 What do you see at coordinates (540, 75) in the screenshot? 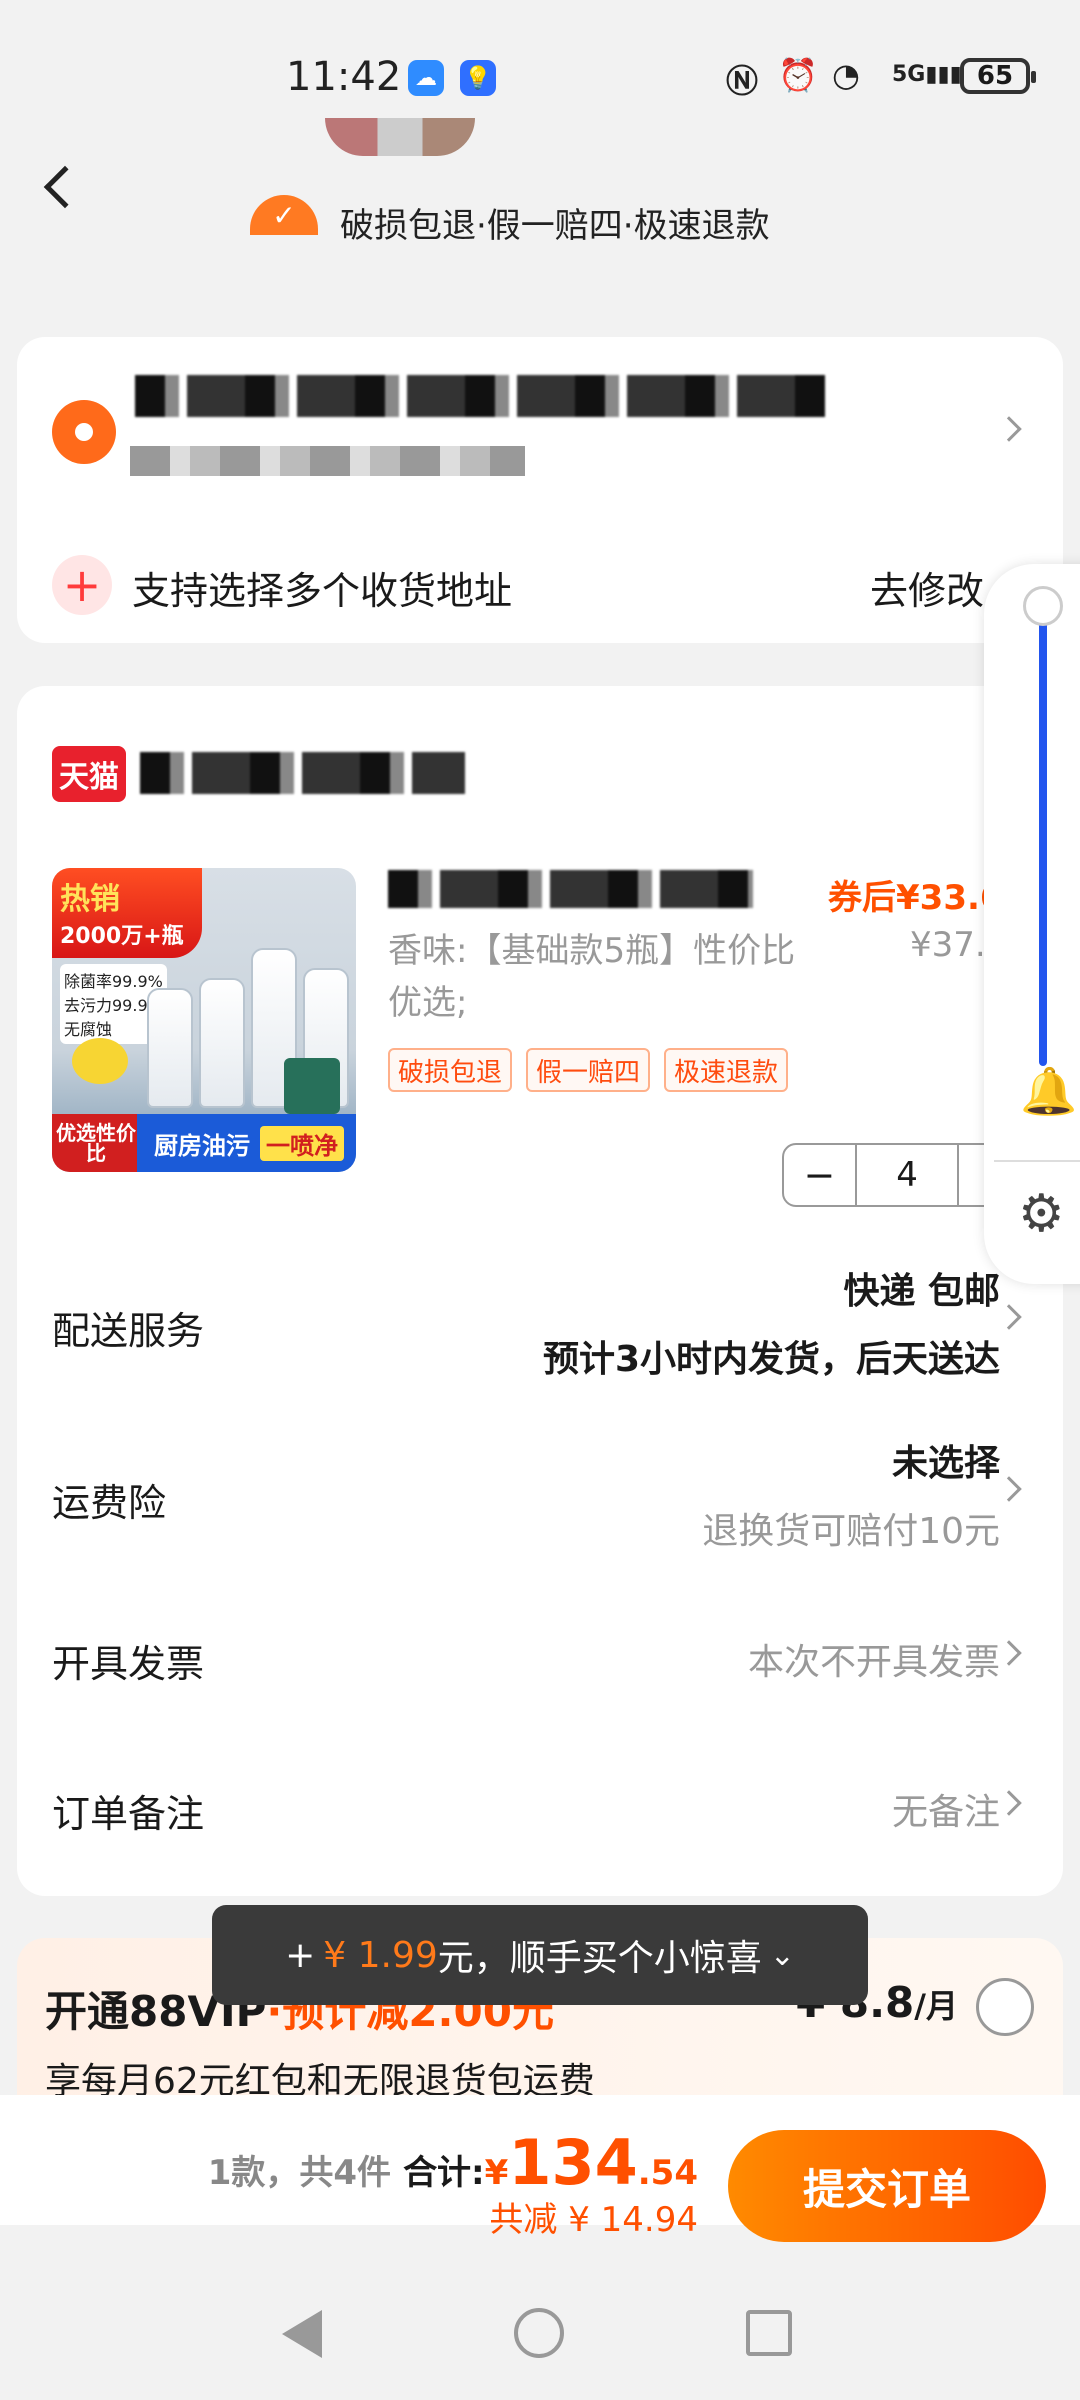
I see `status-bar: 11:42 ☁ 💡 Ⓝ ⏰ ◔ 5G▮▮▮ 65` at bounding box center [540, 75].